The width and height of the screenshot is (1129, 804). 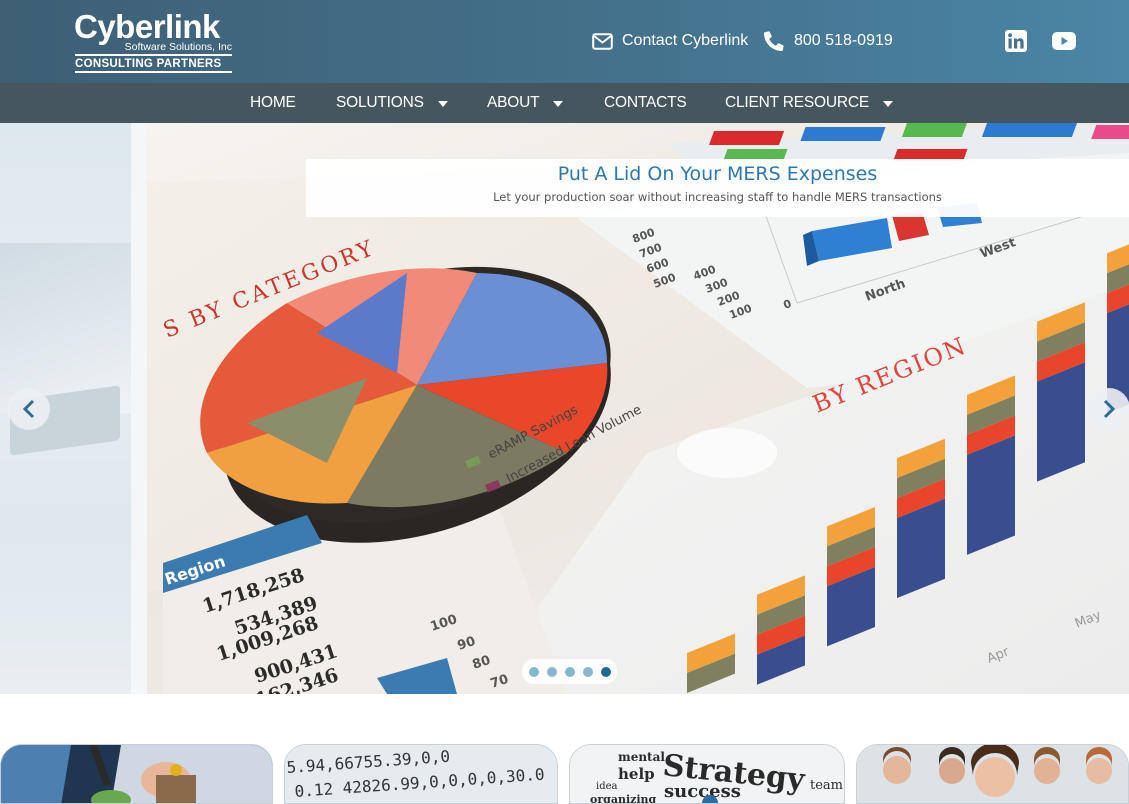 I want to click on nav-contacts: CONTACTS, so click(x=645, y=103).